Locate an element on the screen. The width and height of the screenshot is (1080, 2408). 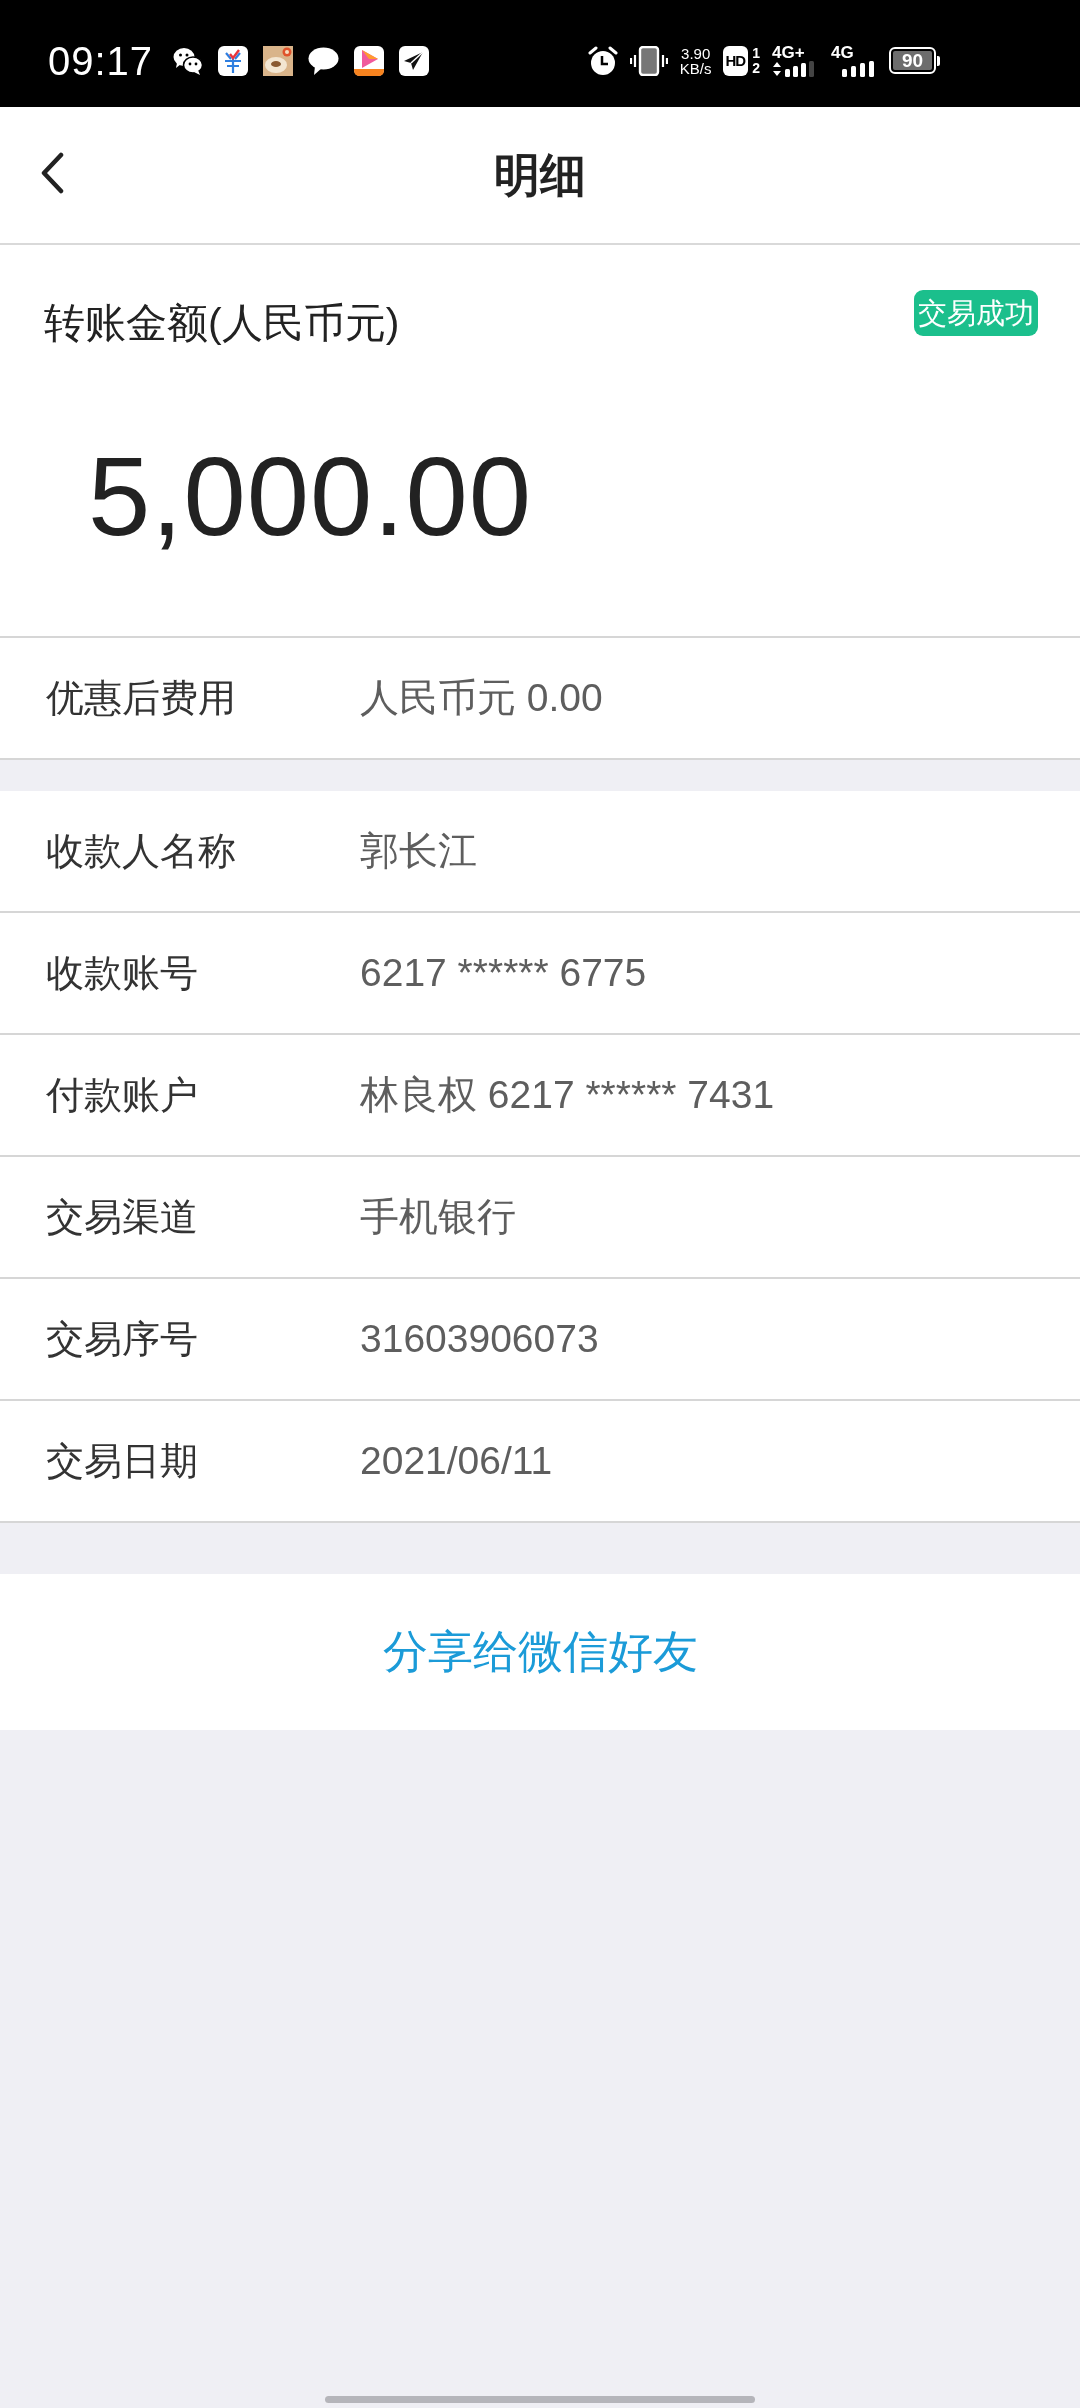
field-value: 郭长江 is located at coordinates (418, 851).